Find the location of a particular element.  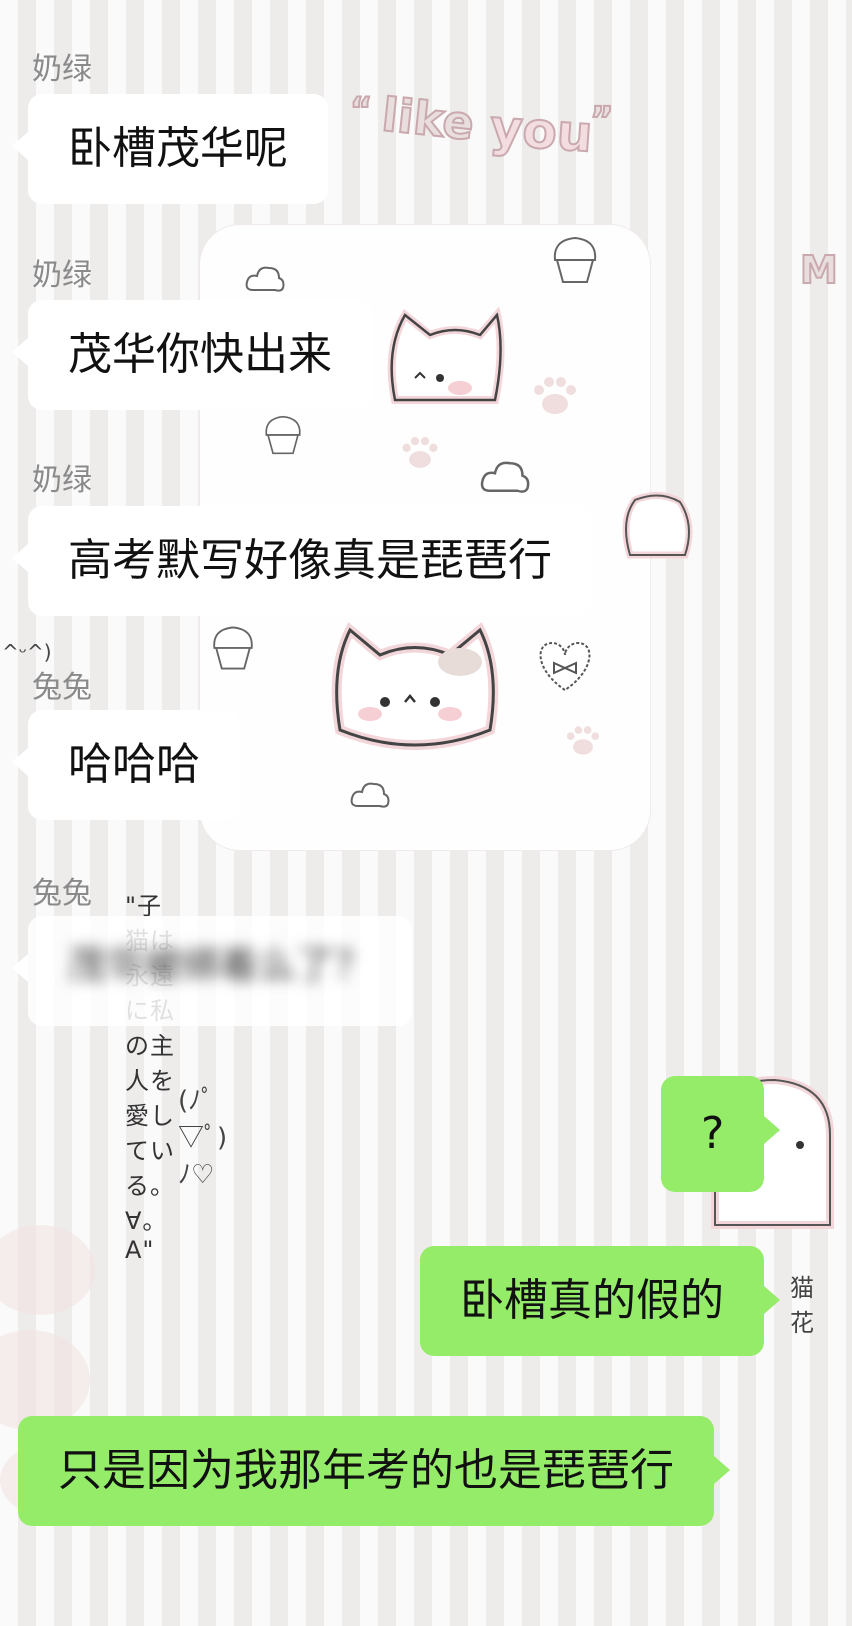

incoming-message-bubble: 卧槽茂华呢 is located at coordinates (170, 149).